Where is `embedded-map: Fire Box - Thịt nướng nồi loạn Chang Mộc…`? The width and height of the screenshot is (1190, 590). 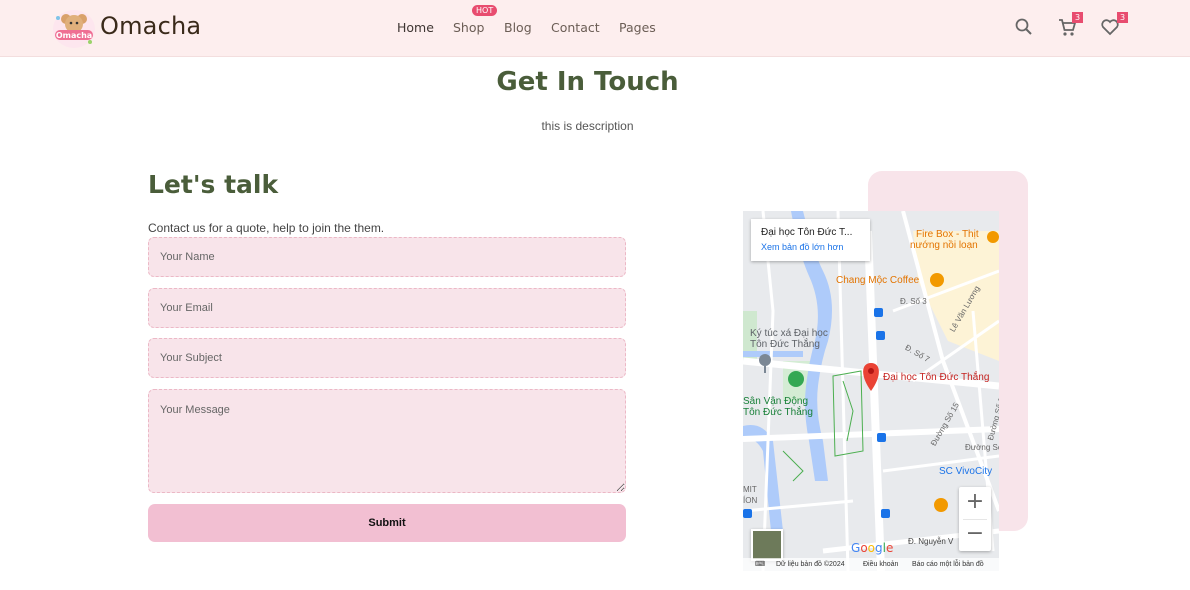
embedded-map: Fire Box - Thịt nướng nồi loạn Chang Mộc… is located at coordinates (871, 391).